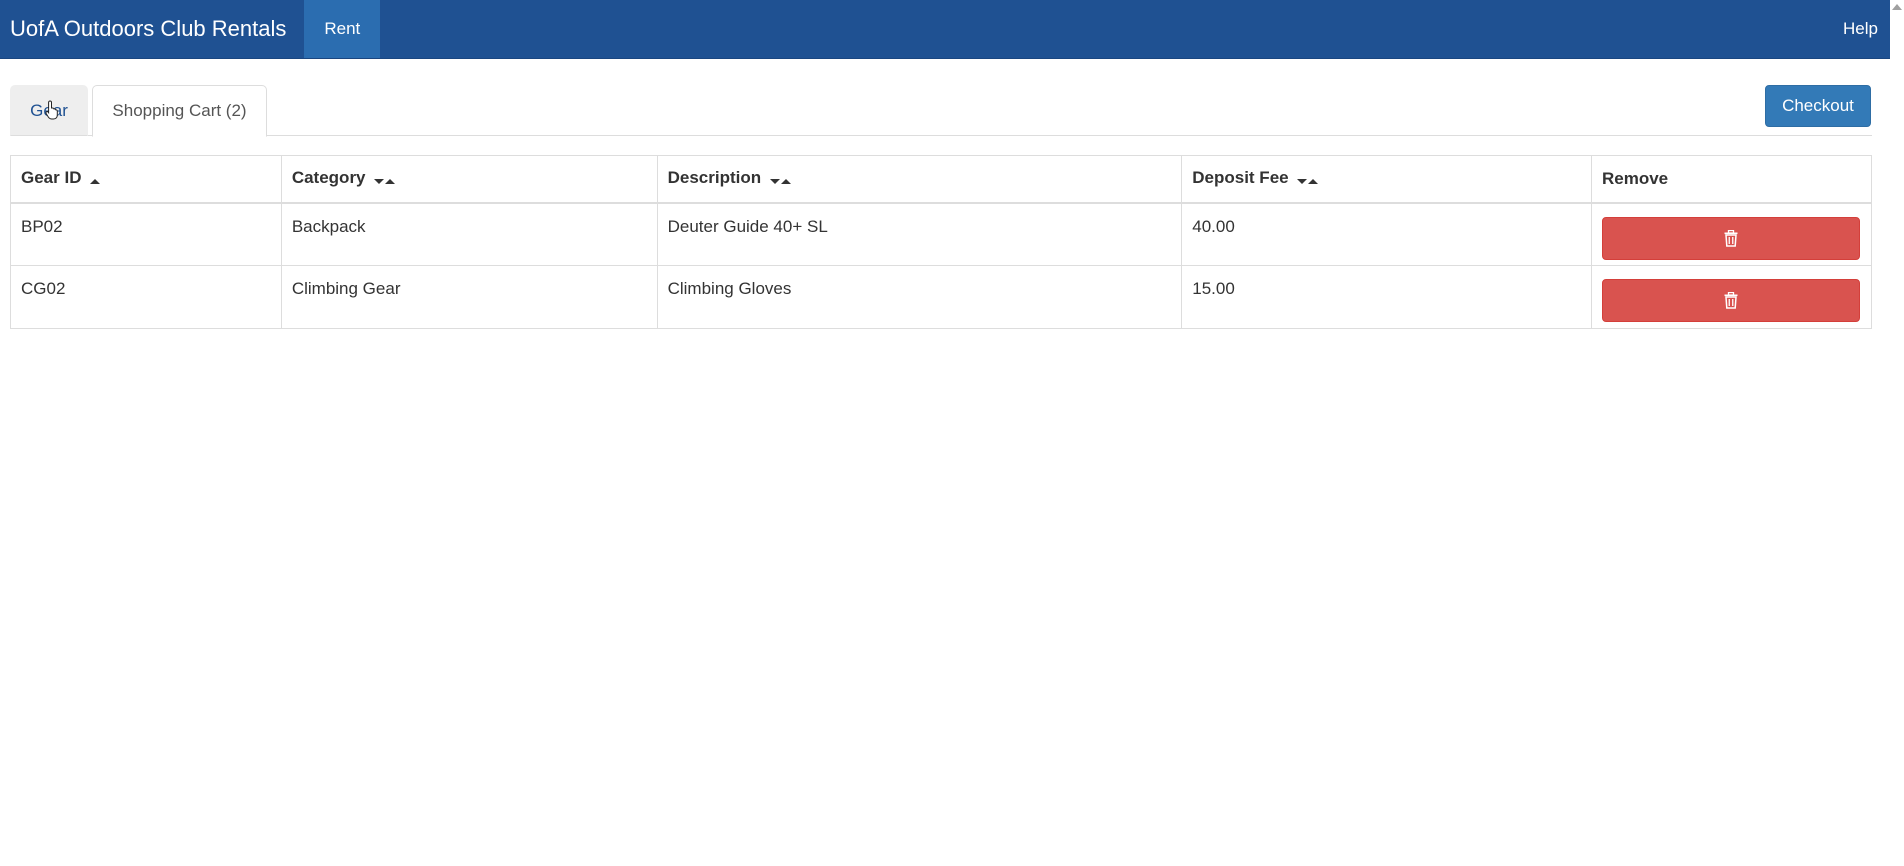 This screenshot has width=1904, height=866. Describe the element at coordinates (714, 178) in the screenshot. I see `header-description-label: Description` at that location.